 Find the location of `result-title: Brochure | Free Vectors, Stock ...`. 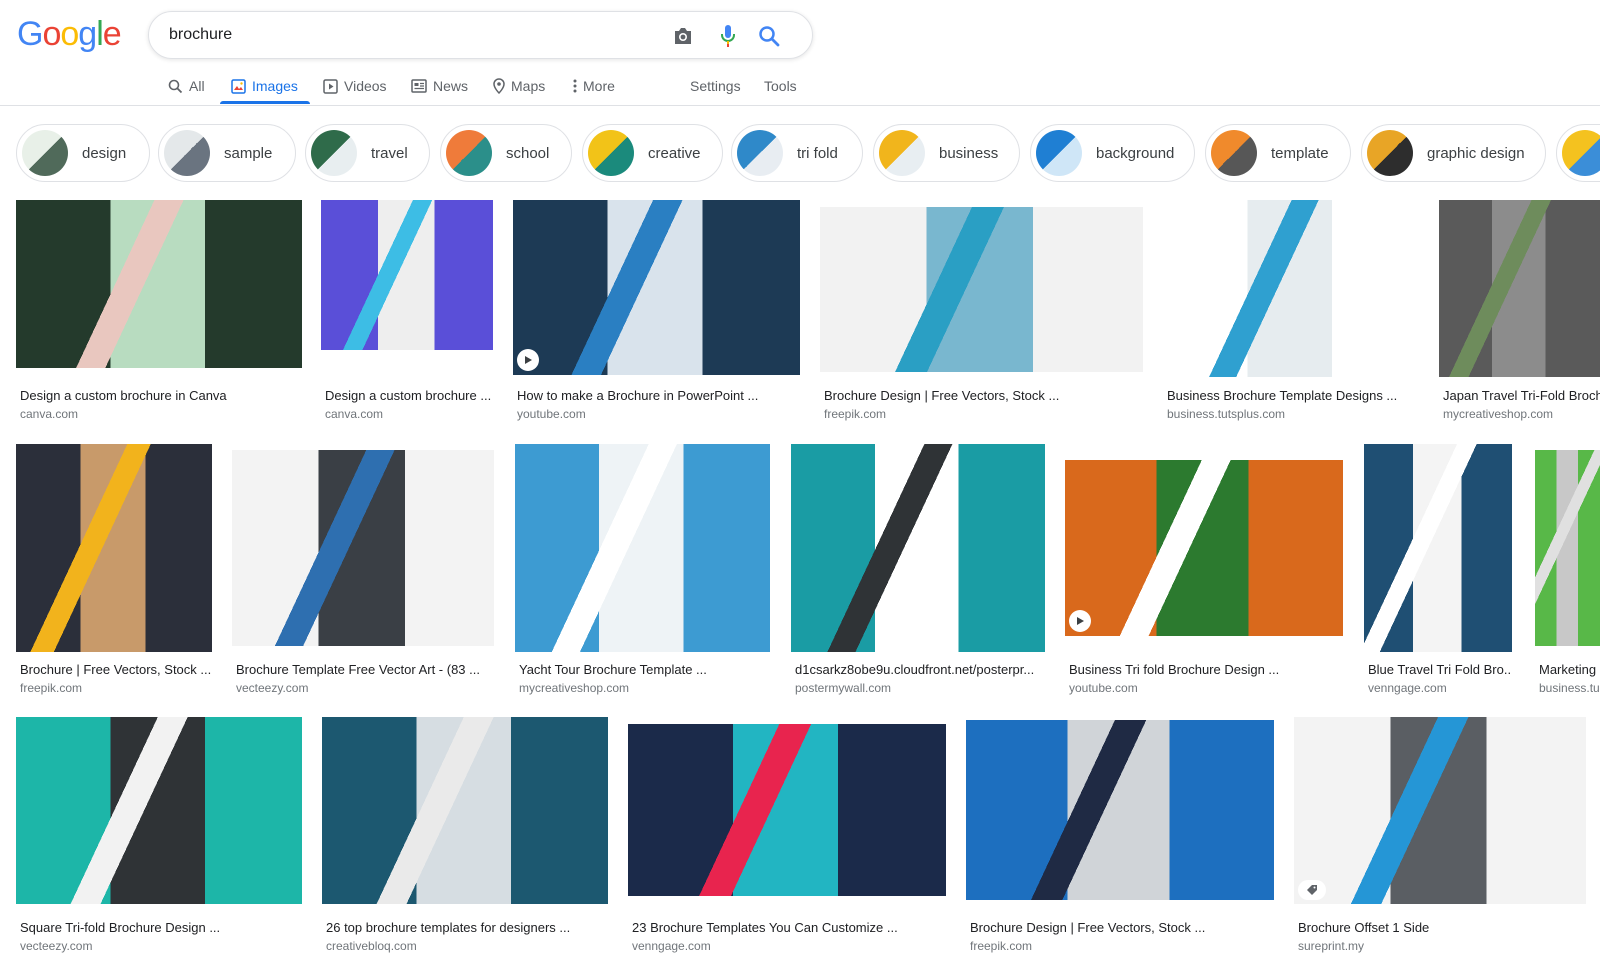

result-title: Brochure | Free Vectors, Stock ... is located at coordinates (116, 669).